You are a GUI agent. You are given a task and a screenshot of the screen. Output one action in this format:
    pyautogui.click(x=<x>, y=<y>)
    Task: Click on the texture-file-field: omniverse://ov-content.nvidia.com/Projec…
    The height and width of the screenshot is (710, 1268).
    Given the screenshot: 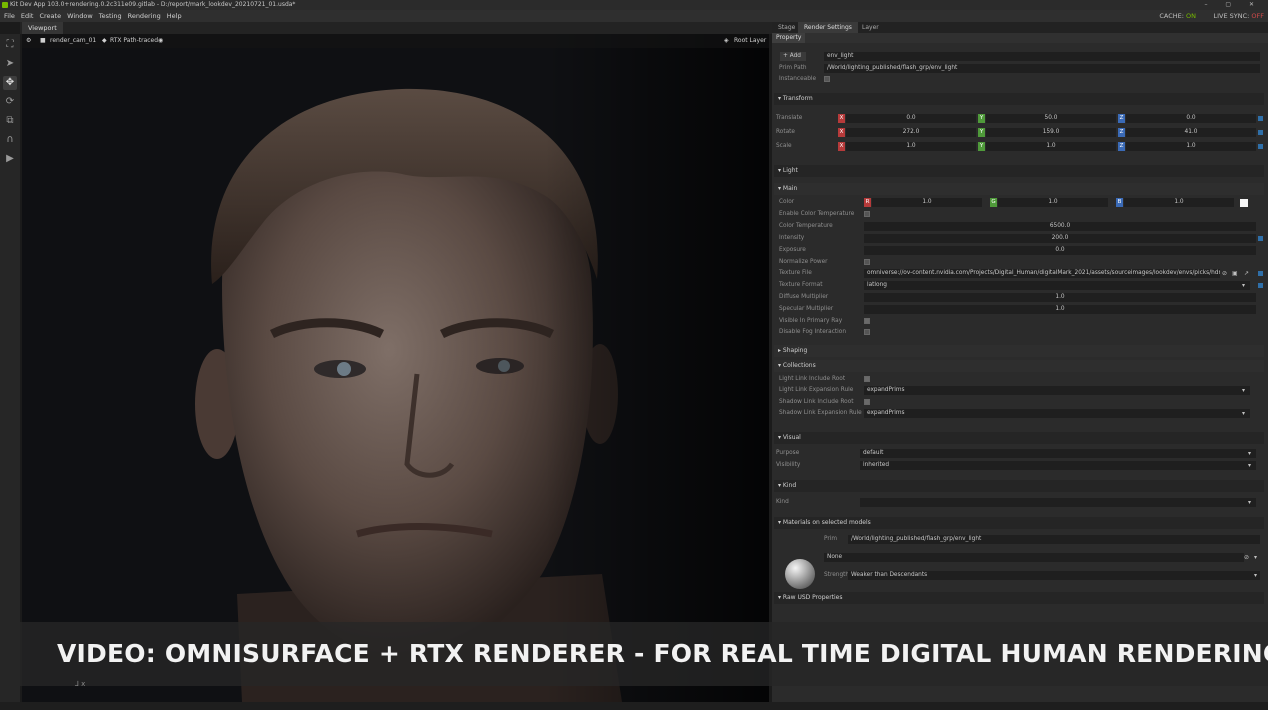 What is the action you would take?
    pyautogui.click(x=1042, y=273)
    